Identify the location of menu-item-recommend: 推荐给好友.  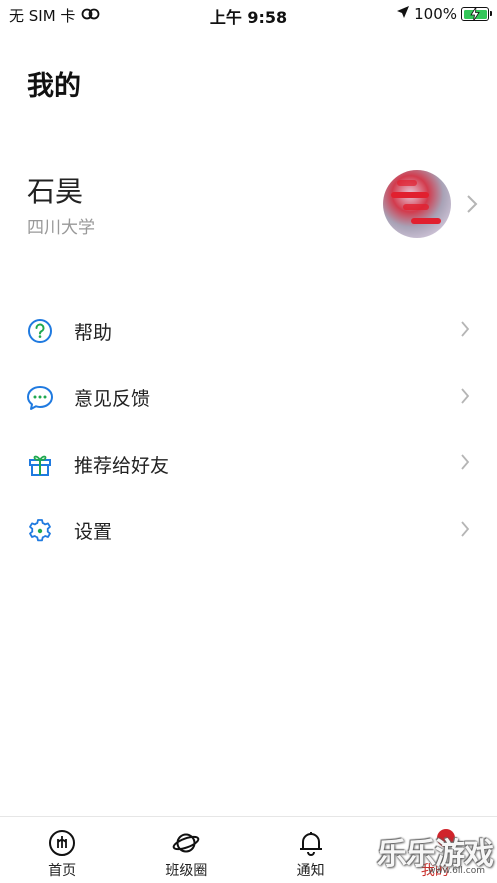
(248, 464).